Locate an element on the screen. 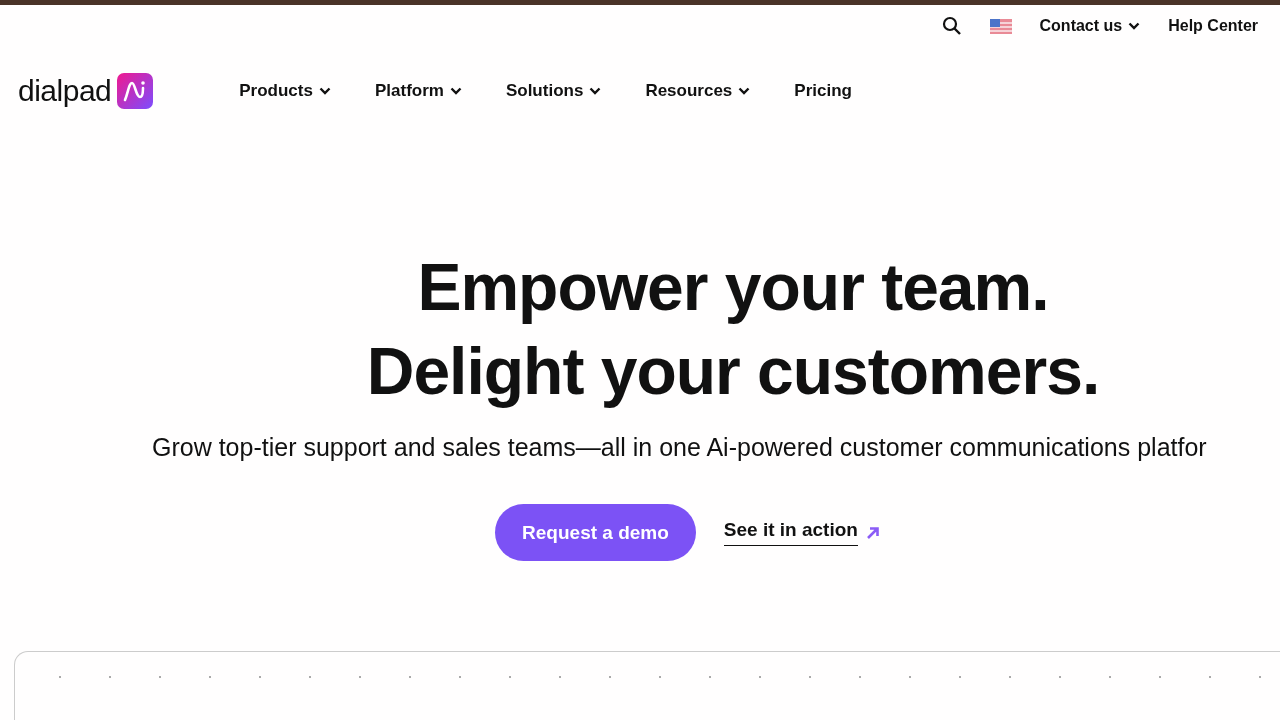  hero-title: Empower your team. Delight your customers. is located at coordinates (732, 329).